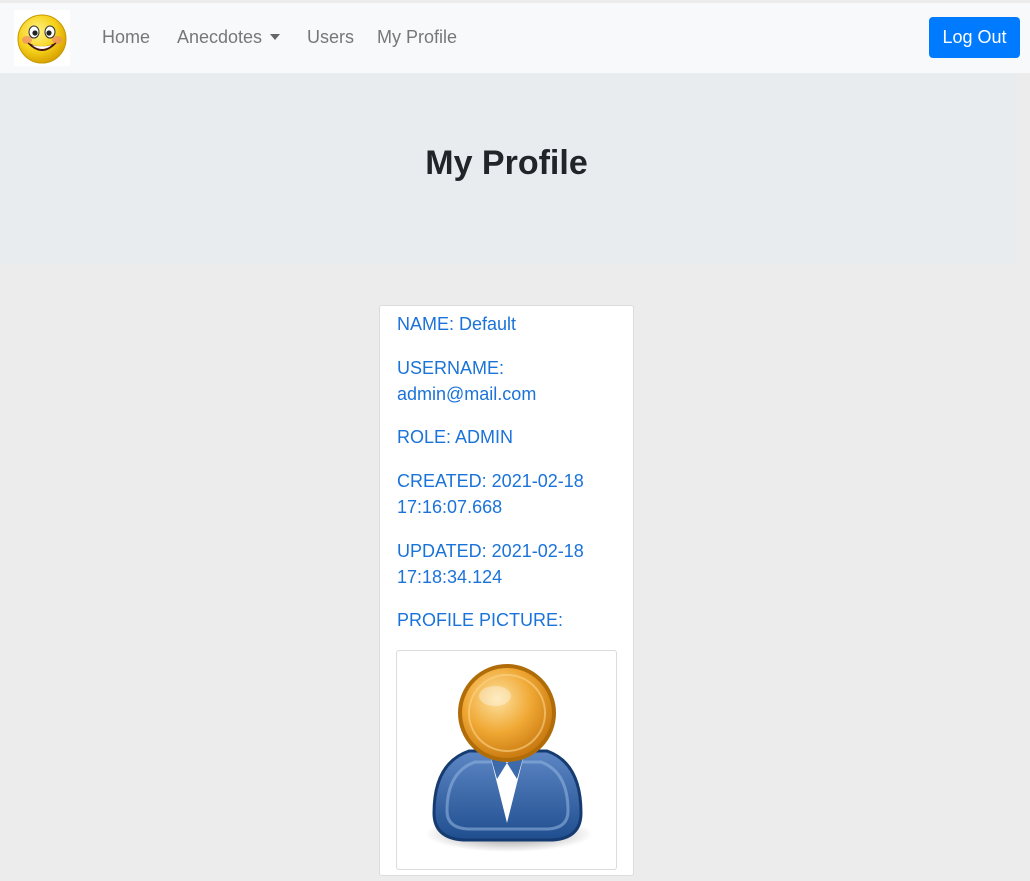  I want to click on nav-dropdown-anecdotes-label: Anecdotes, so click(220, 37).